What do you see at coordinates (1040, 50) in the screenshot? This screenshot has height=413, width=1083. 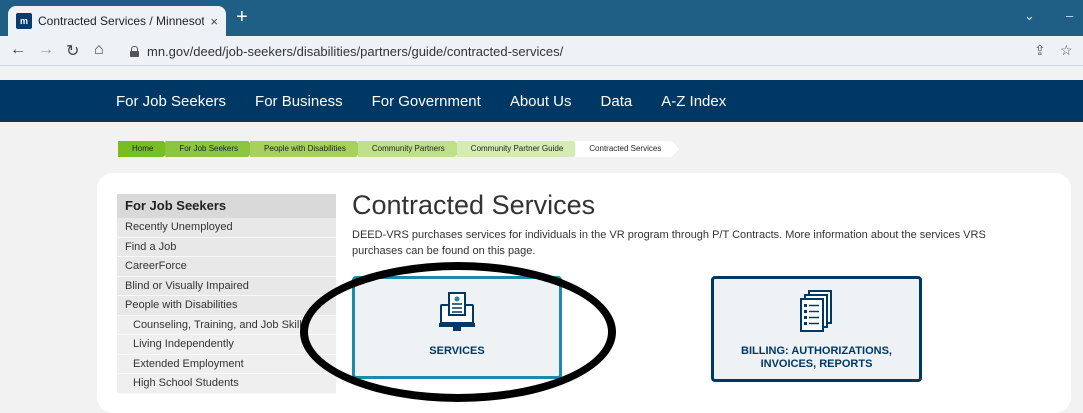 I see `share-icon: ⇪` at bounding box center [1040, 50].